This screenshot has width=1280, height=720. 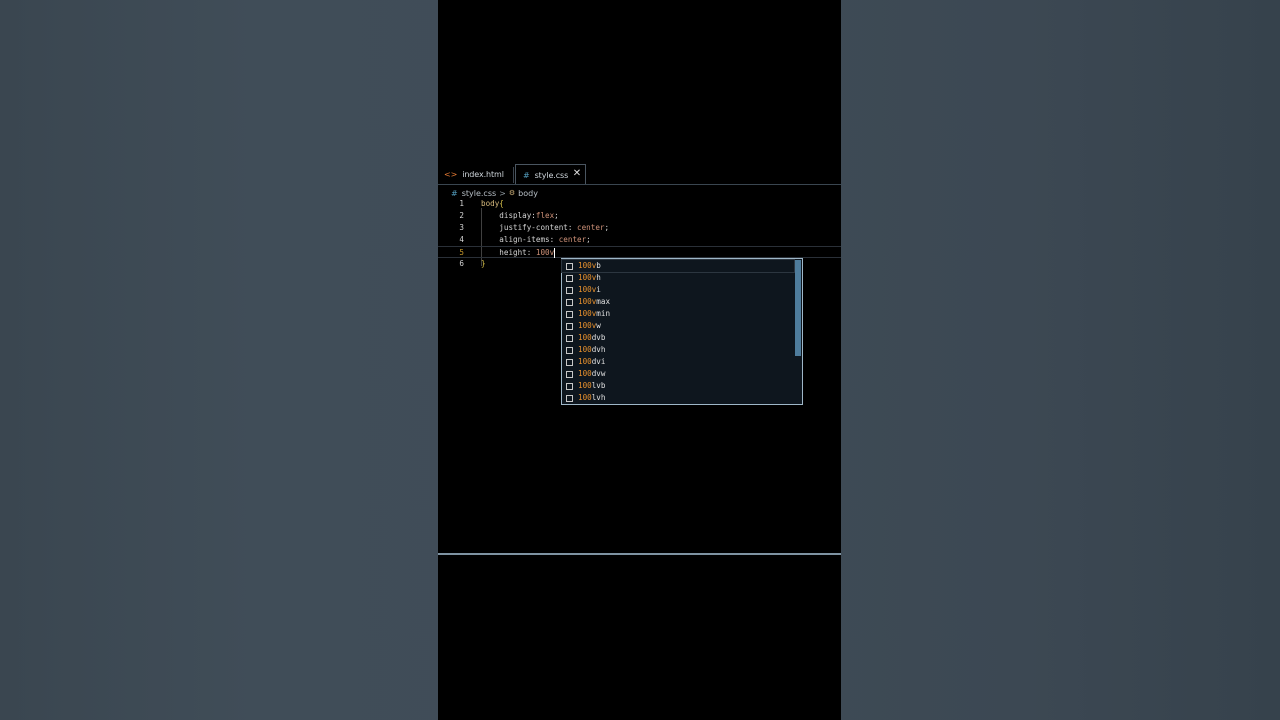 I want to click on tab-label: index.html, so click(x=483, y=174).